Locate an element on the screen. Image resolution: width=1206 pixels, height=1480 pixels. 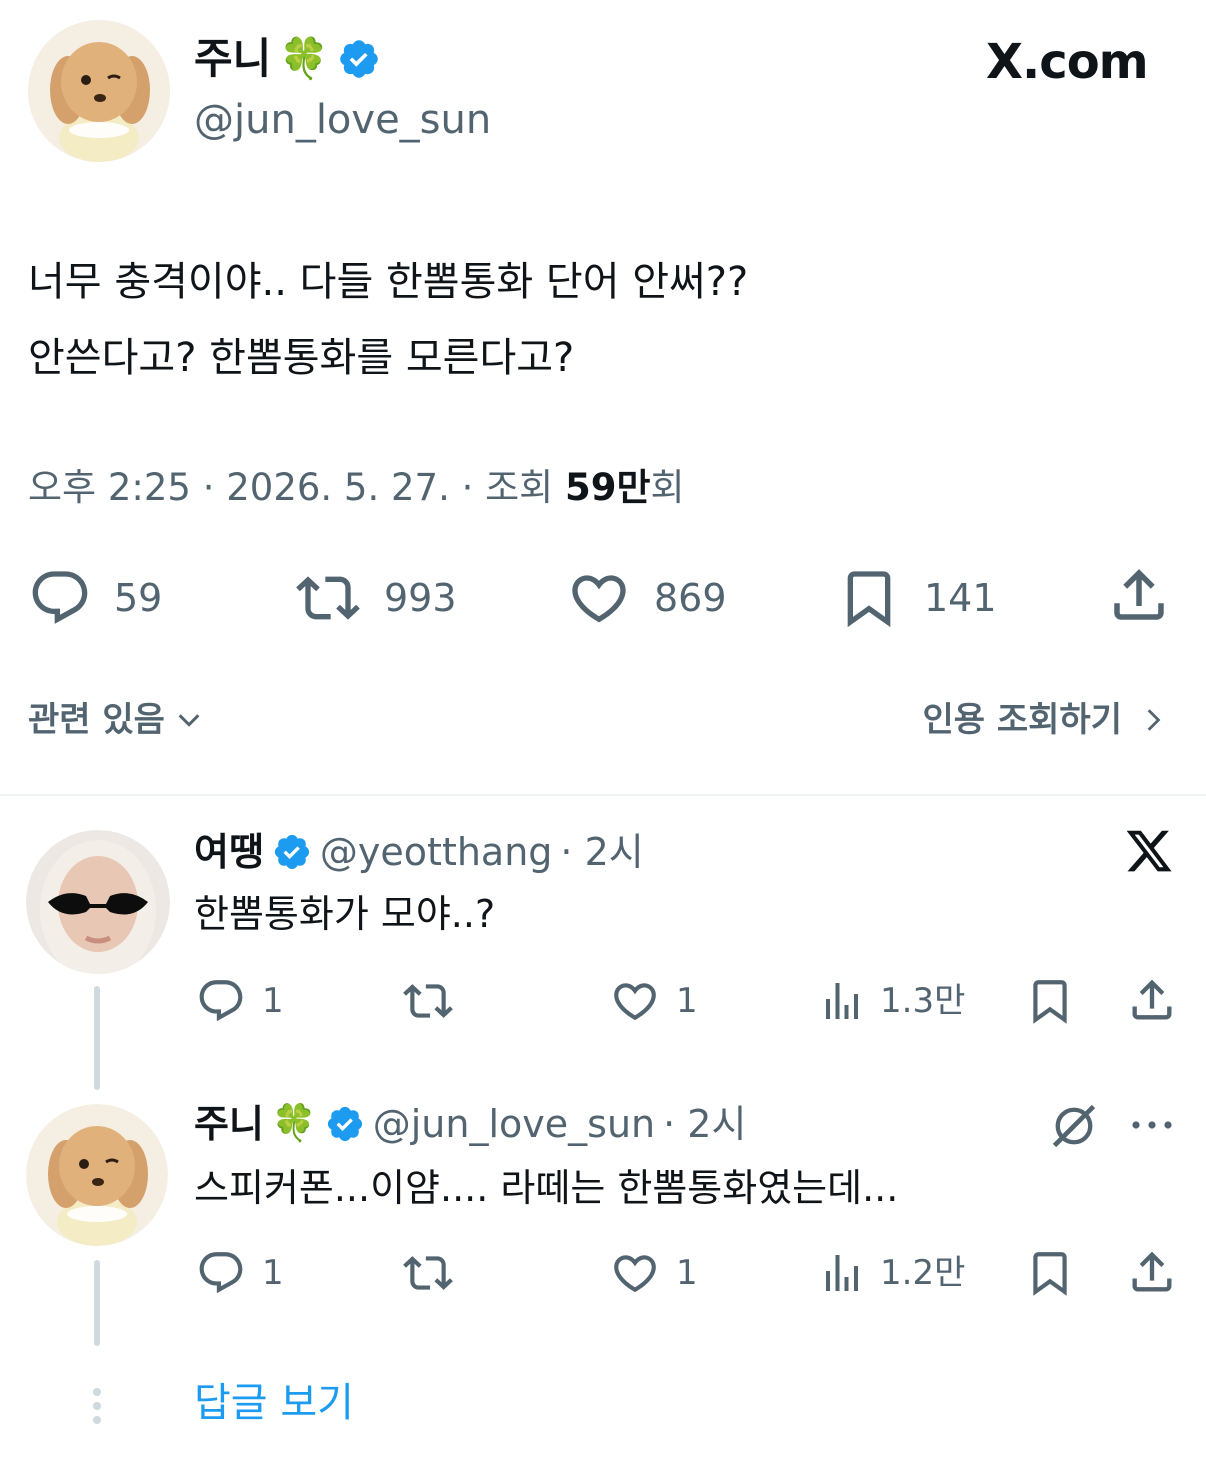
reply-header: 주니 🍀 @jun_love_sun · 2시 is located at coordinates (470, 1124).